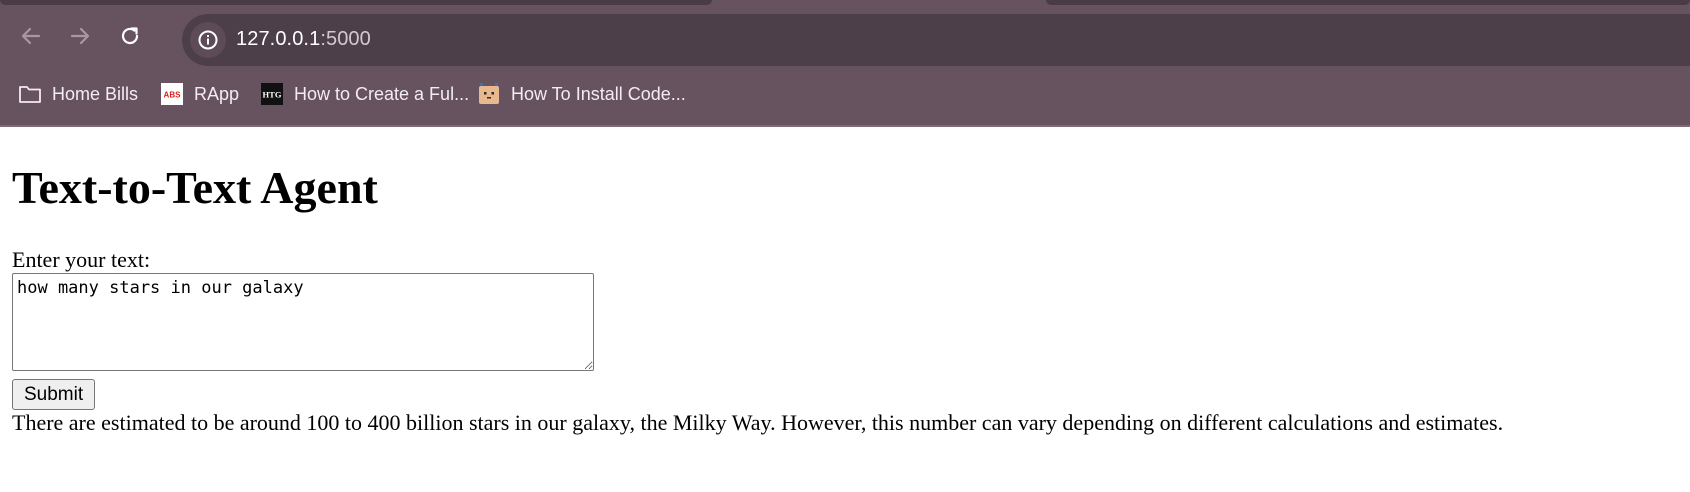 The image size is (1690, 492). I want to click on back-button, so click(31, 36).